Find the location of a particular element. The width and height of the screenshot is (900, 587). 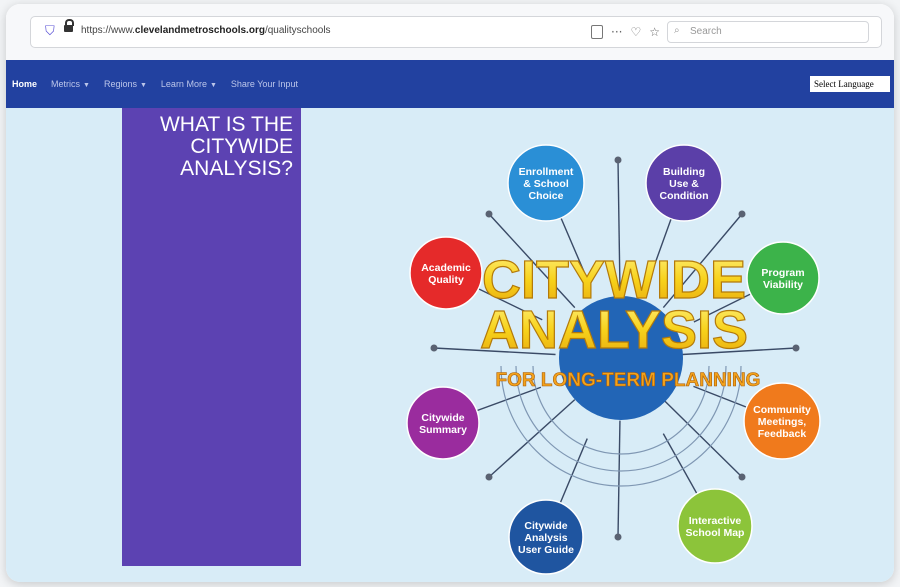

node-label: Academic is located at coordinates (446, 268).